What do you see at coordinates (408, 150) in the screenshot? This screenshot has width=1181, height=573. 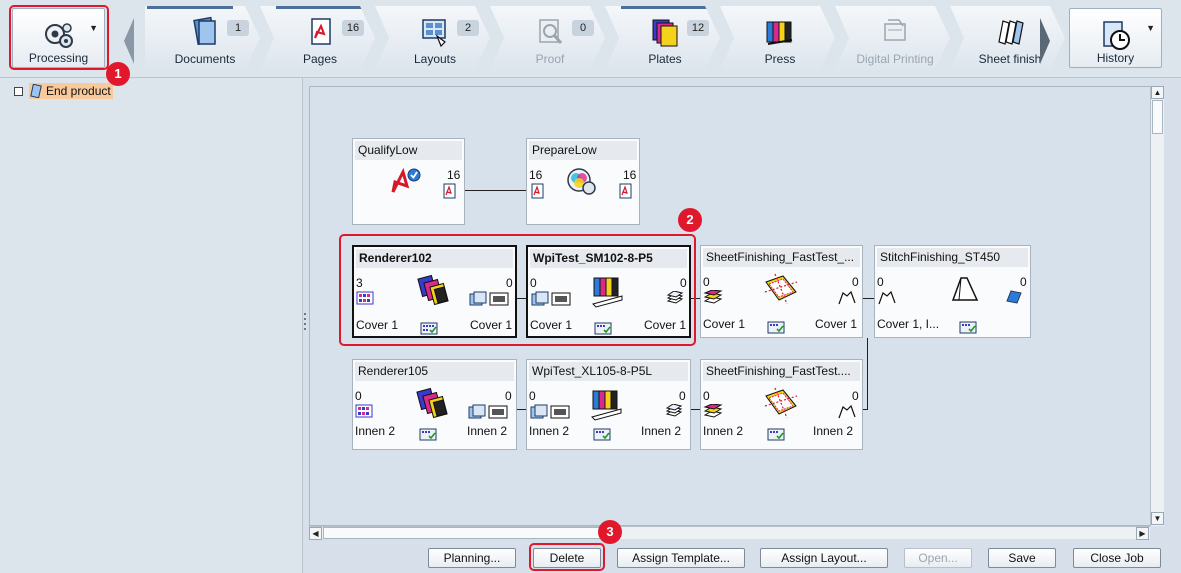 I see `node-title: QualifyLow` at bounding box center [408, 150].